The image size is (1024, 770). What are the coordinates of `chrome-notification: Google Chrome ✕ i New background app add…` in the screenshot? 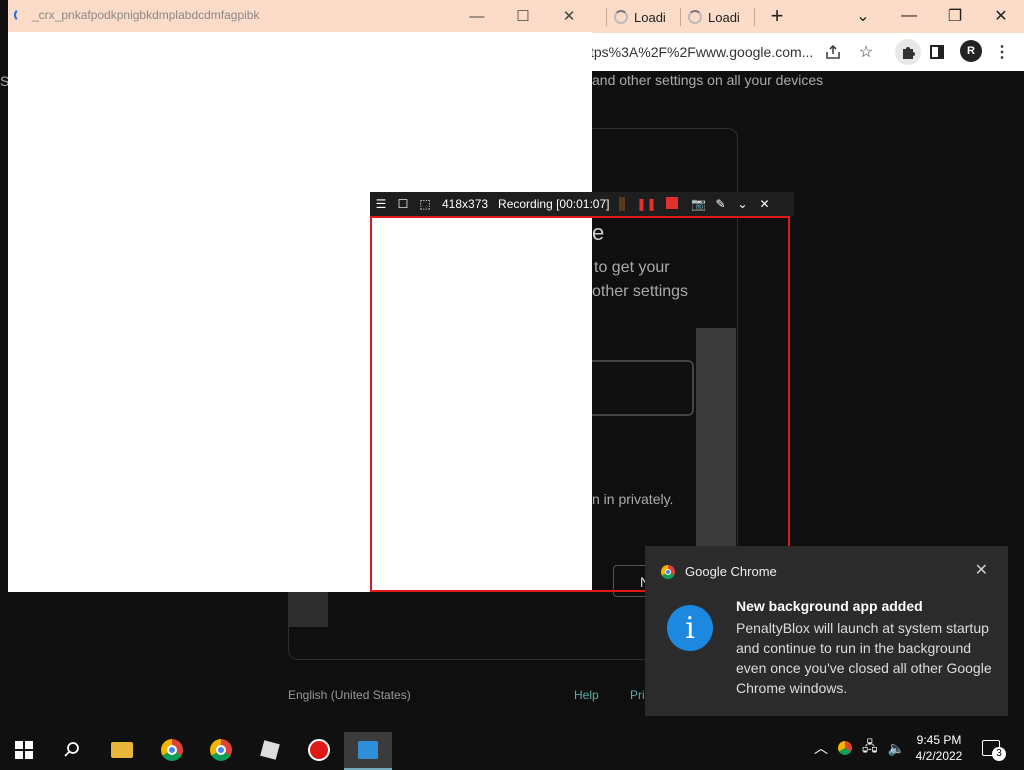 It's located at (826, 631).